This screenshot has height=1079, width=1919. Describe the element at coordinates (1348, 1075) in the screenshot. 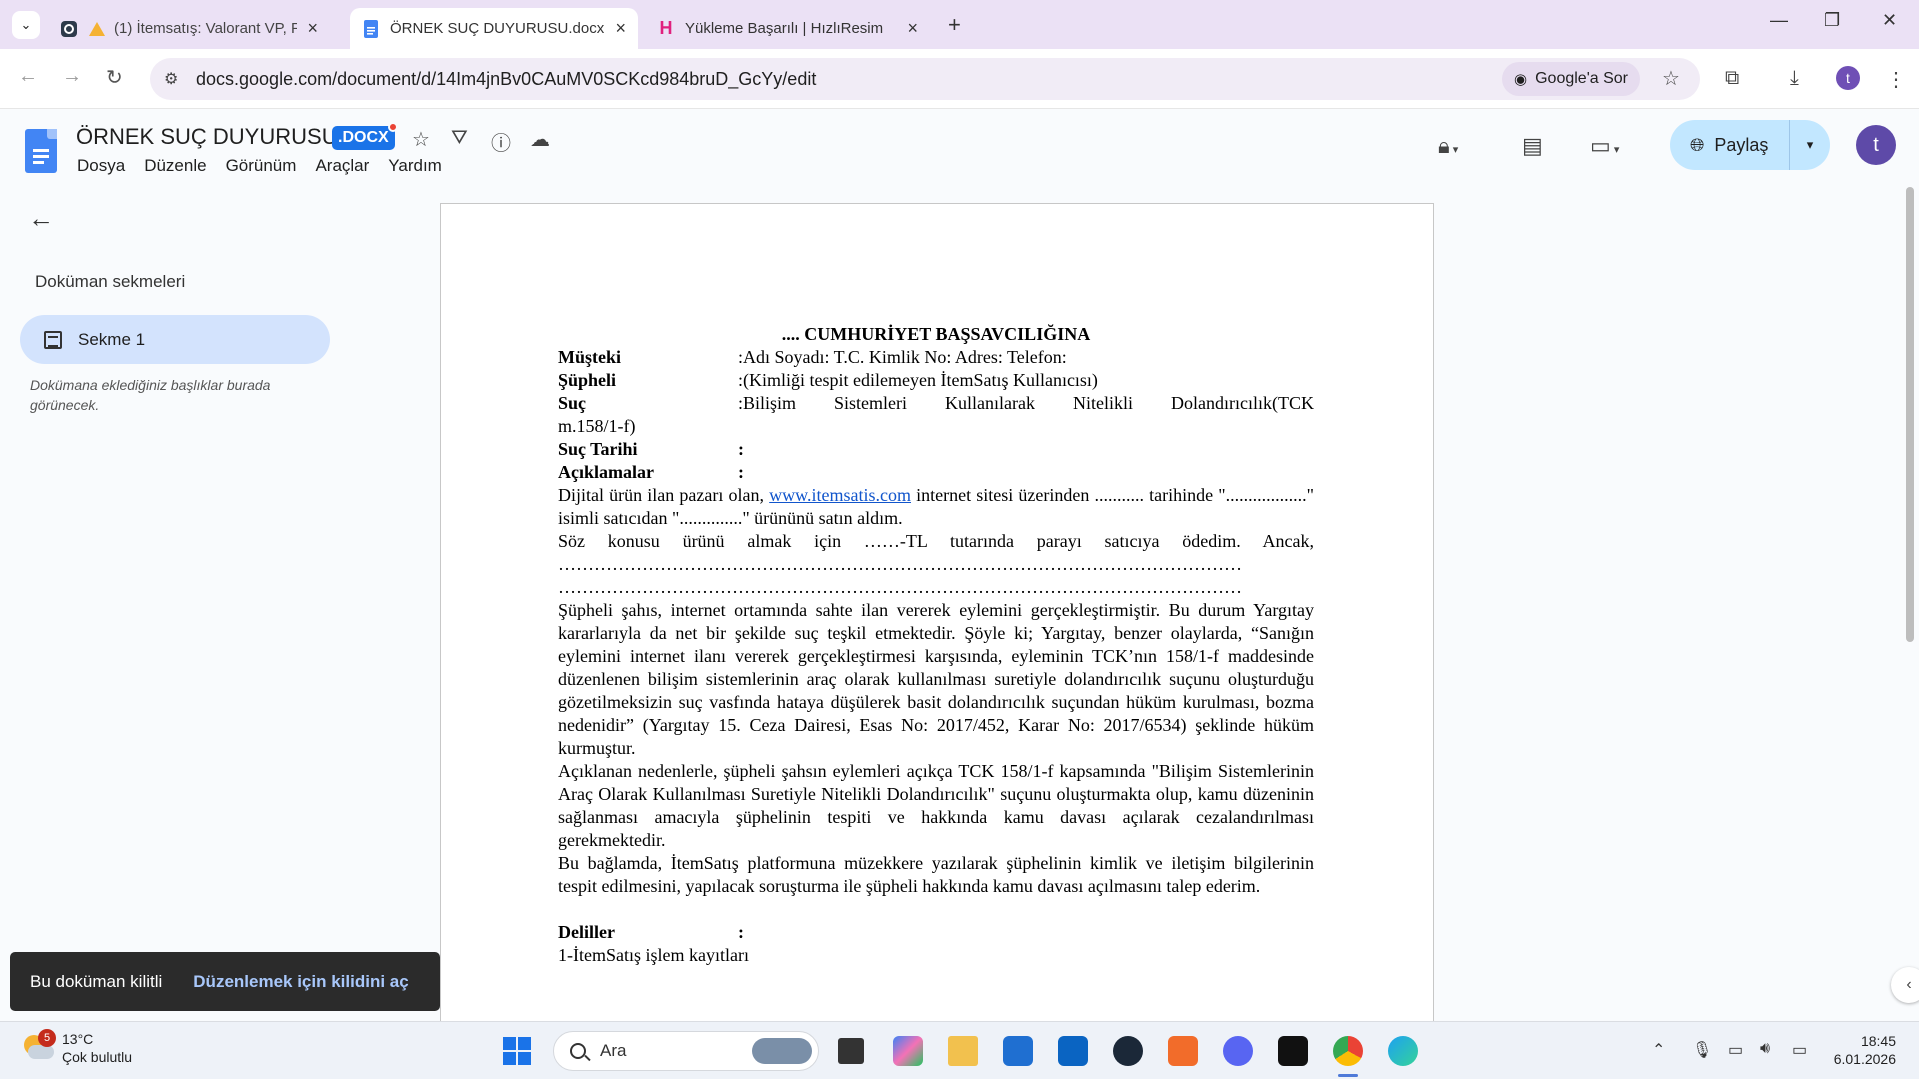

I see `chrome-active-indicator` at that location.